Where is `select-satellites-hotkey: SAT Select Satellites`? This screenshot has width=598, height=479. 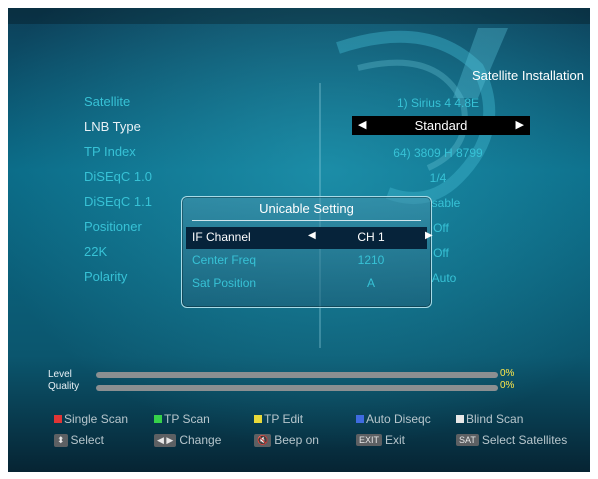 select-satellites-hotkey: SAT Select Satellites is located at coordinates (511, 440).